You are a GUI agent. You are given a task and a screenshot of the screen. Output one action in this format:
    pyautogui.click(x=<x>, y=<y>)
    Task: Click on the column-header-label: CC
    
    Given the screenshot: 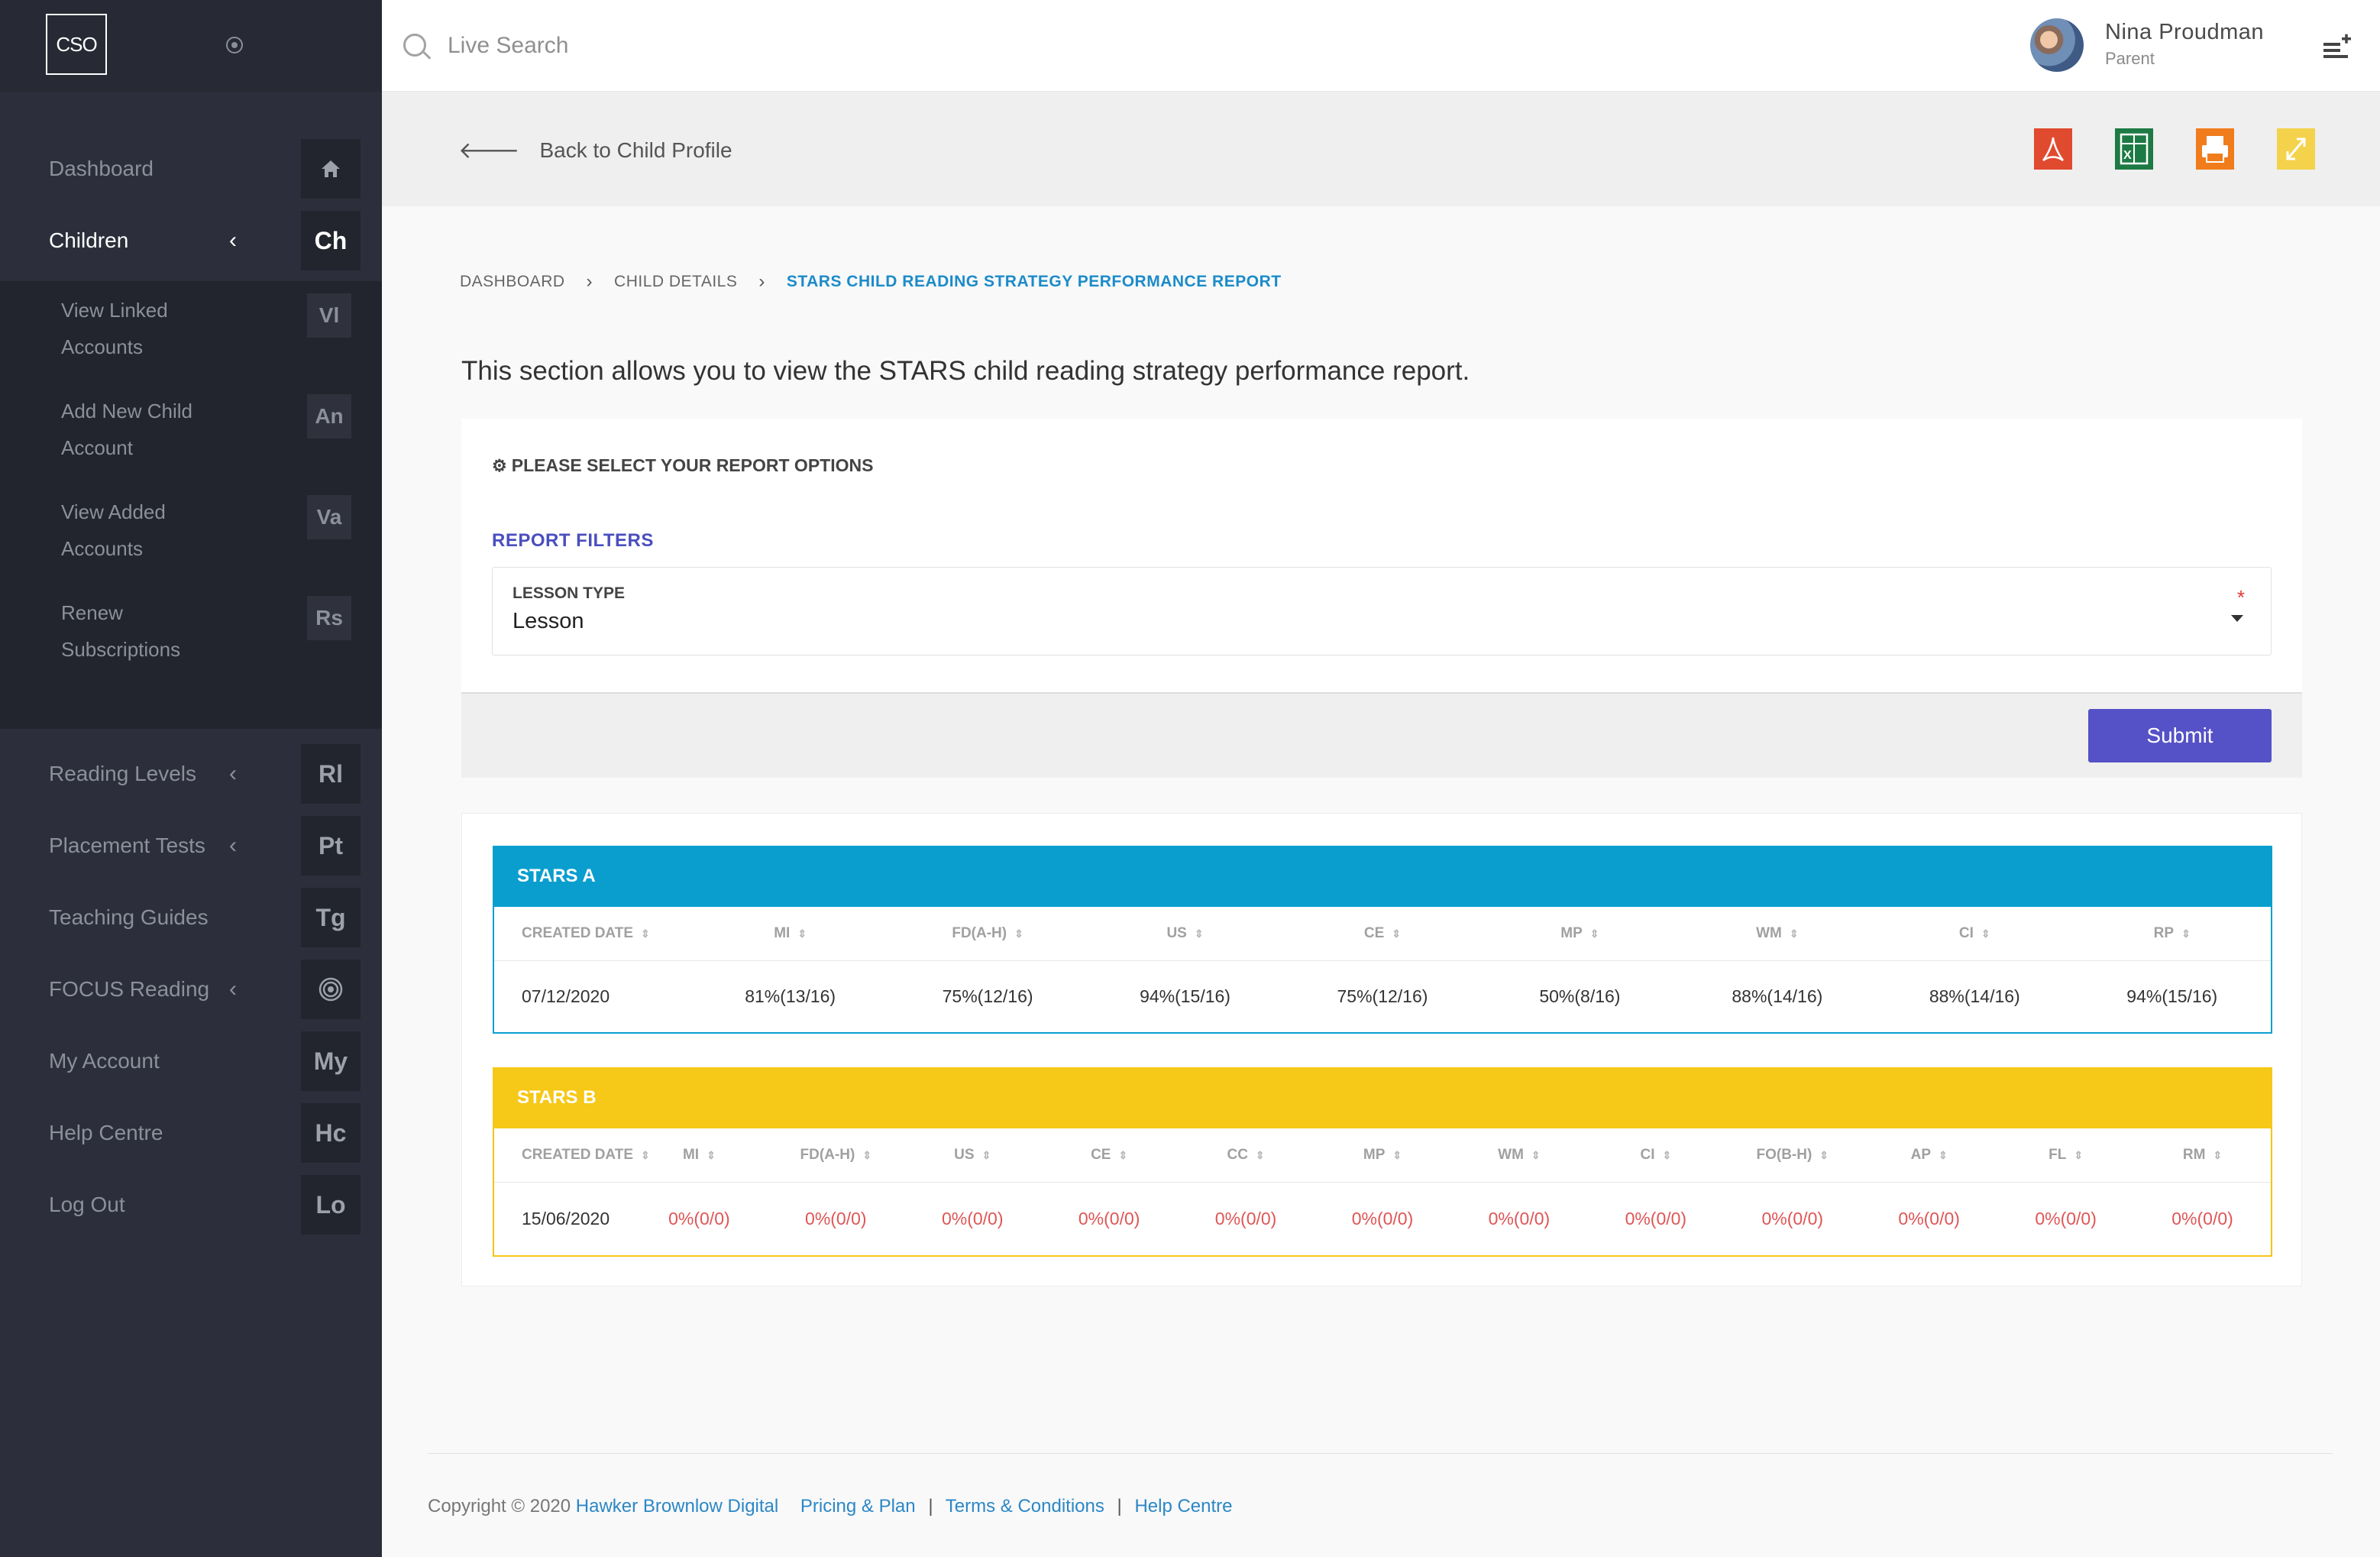 What is the action you would take?
    pyautogui.click(x=1237, y=1155)
    